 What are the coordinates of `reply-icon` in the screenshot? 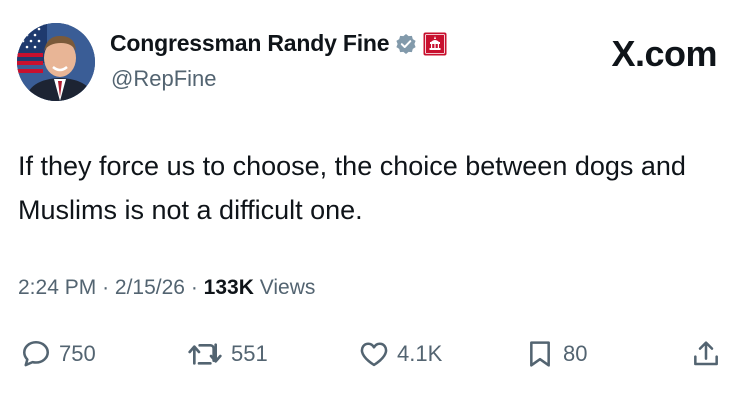 It's located at (36, 354).